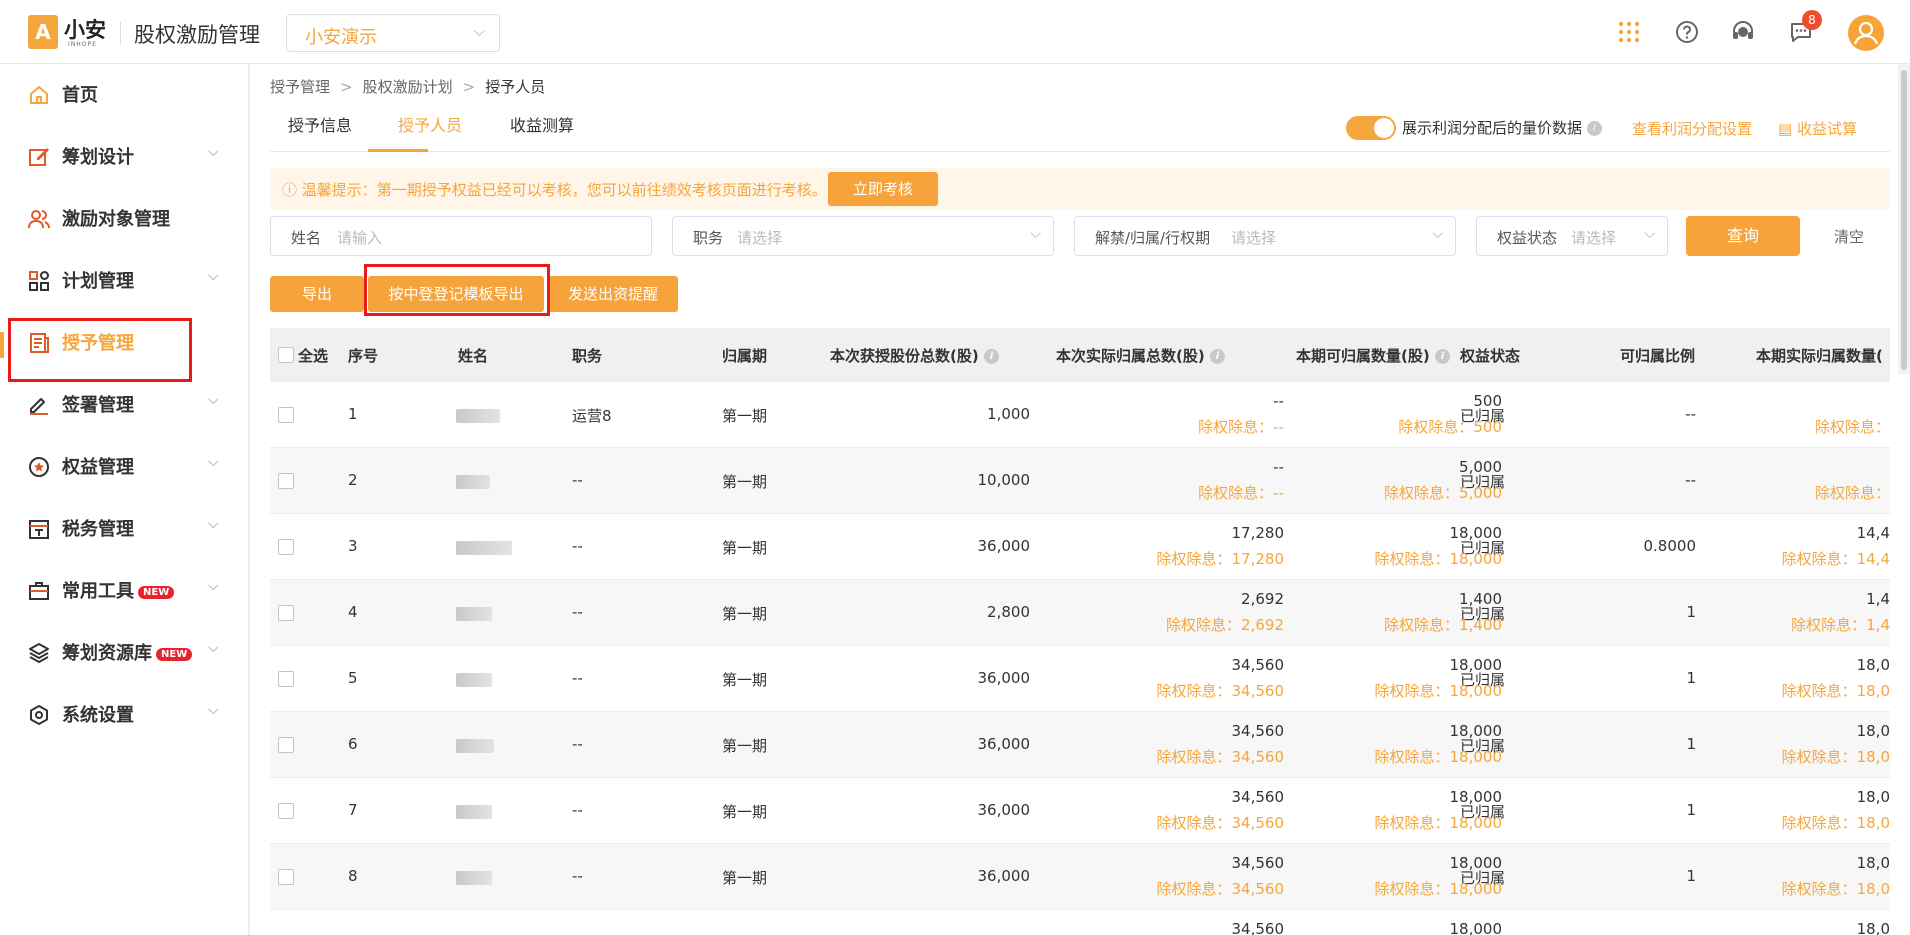 This screenshot has width=1910, height=935. Describe the element at coordinates (430, 124) in the screenshot. I see `tab-grant-people: 授予人员` at that location.